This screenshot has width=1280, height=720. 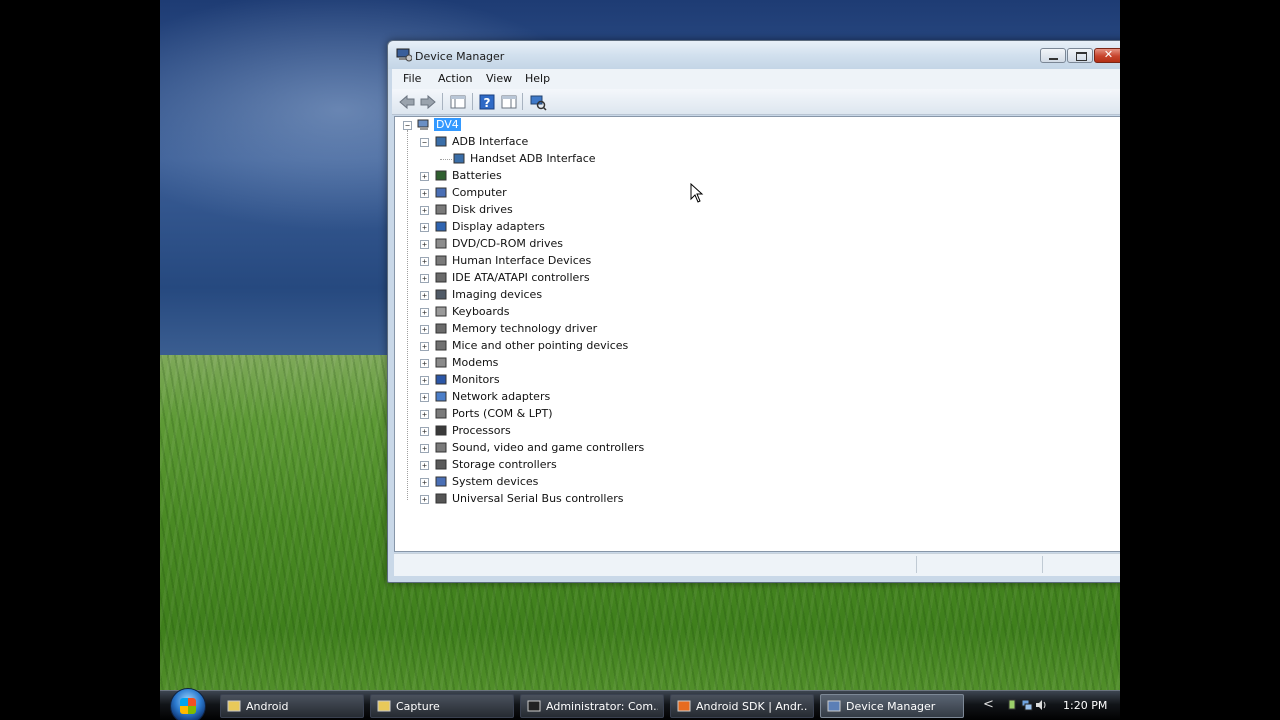 I want to click on tree-root-row: − DV4, so click(x=757, y=125).